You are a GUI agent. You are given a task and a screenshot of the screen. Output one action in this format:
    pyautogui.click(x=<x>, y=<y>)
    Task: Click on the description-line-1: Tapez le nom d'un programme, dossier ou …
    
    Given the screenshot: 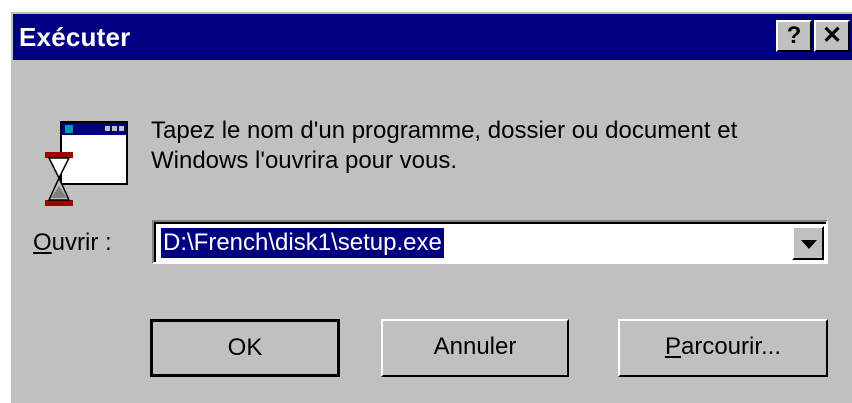 What is the action you would take?
    pyautogui.click(x=444, y=130)
    